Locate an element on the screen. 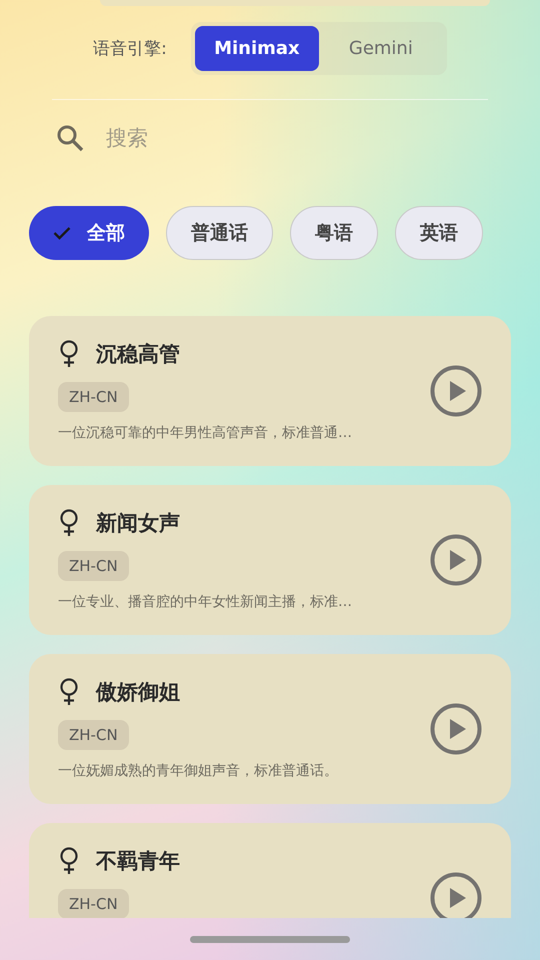 Image resolution: width=540 pixels, height=960 pixels. filter-chip: 英语 is located at coordinates (439, 233).